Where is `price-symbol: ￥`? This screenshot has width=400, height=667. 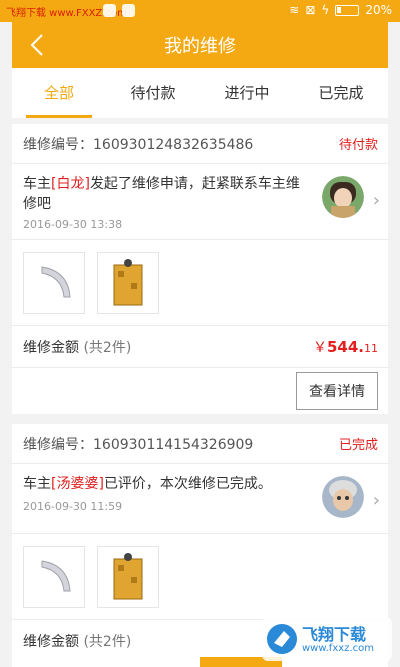
price-symbol: ￥ is located at coordinates (319, 347).